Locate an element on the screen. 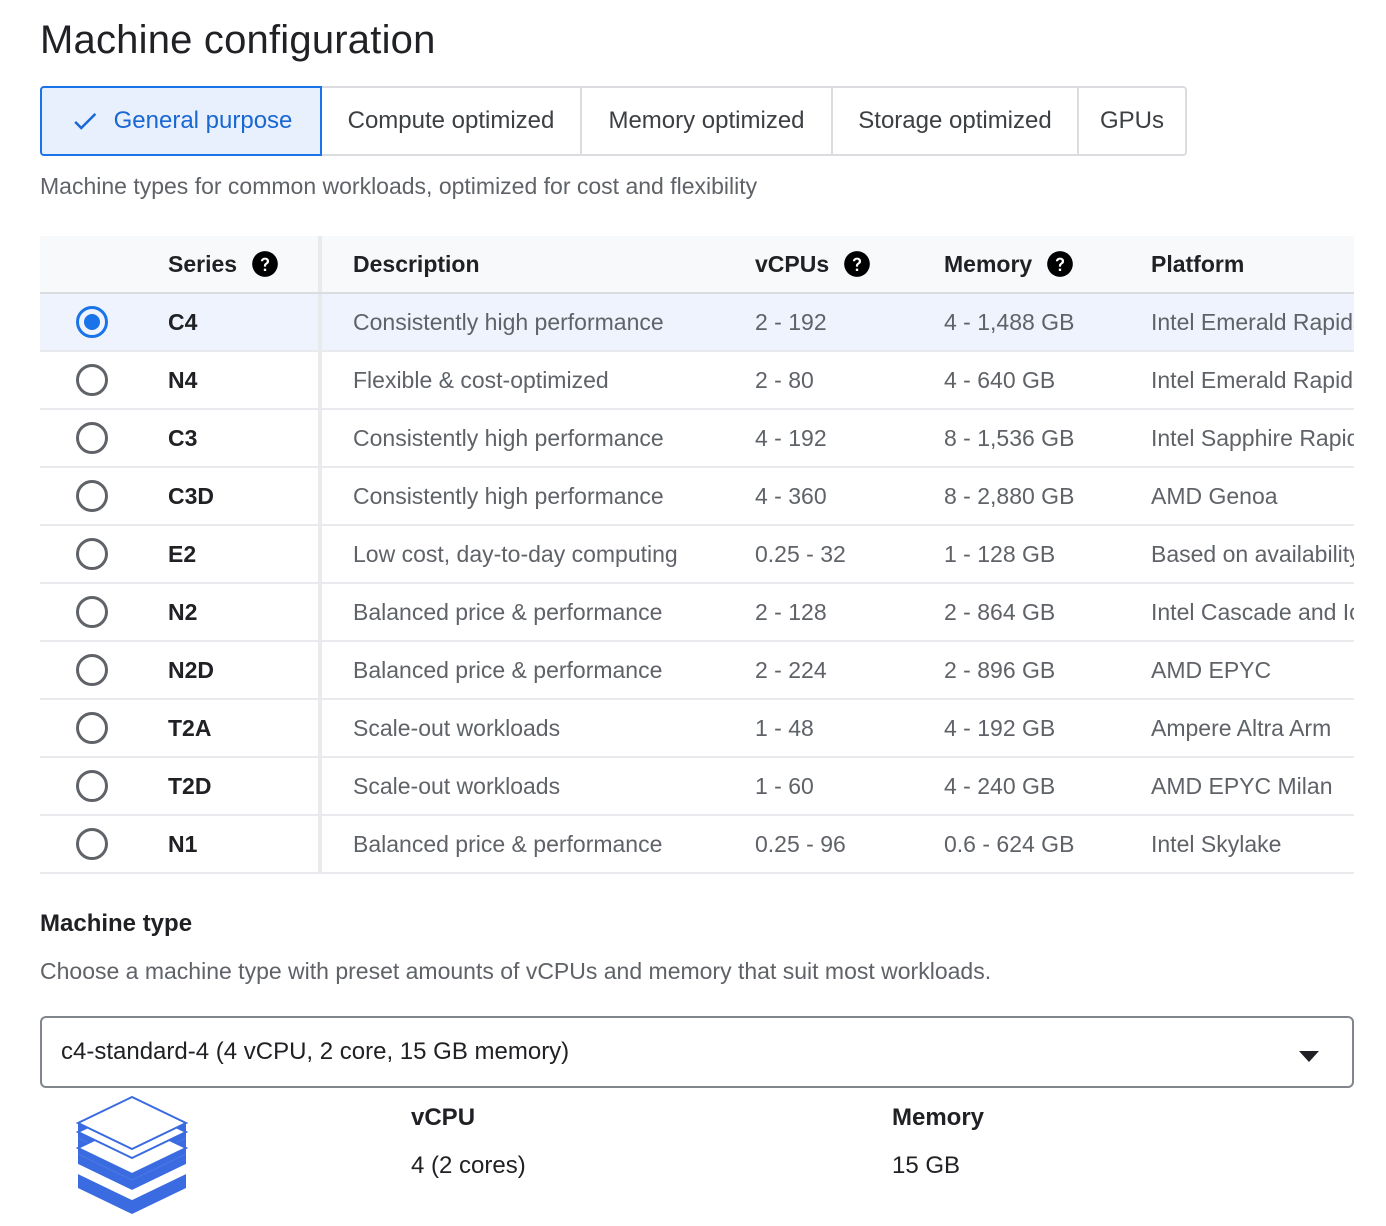 The image size is (1386, 1226). tab-compute-optimized: Compute optimized is located at coordinates (451, 121).